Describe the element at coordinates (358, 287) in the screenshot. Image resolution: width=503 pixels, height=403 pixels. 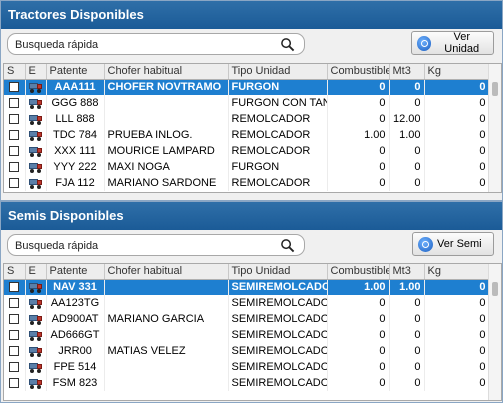
I see `combustible-cell: 1.00` at that location.